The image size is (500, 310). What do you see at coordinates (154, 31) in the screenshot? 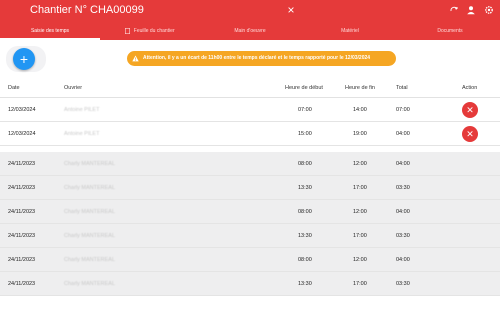
I see `tab-label: Feuille du chantier` at bounding box center [154, 31].